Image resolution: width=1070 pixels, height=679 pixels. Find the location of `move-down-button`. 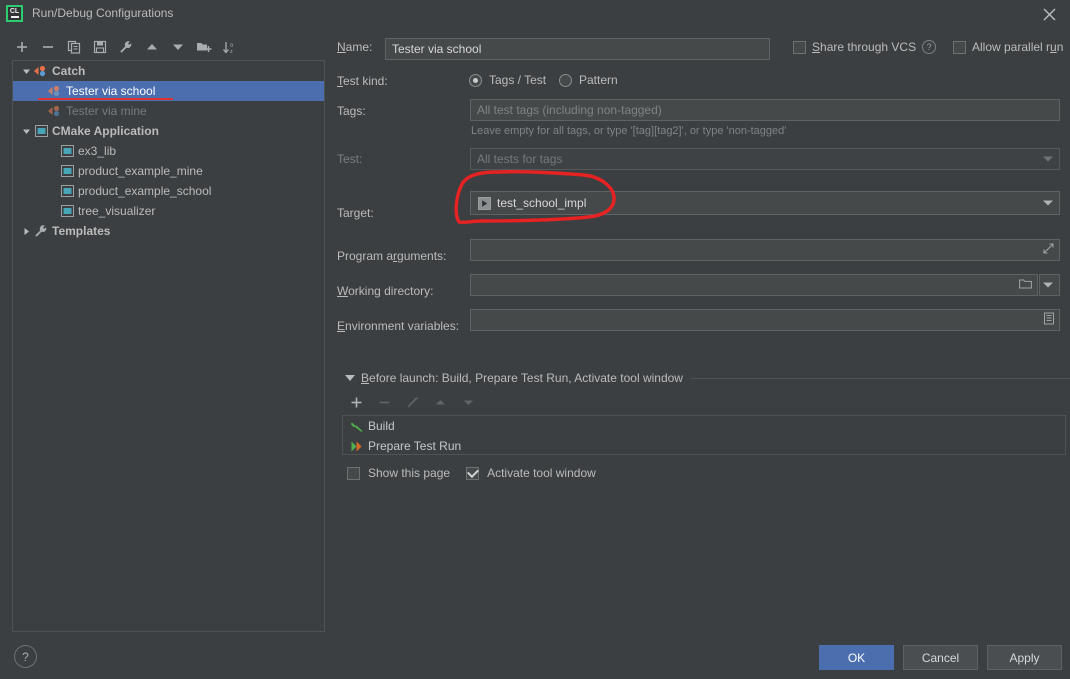

move-down-button is located at coordinates (177, 47).